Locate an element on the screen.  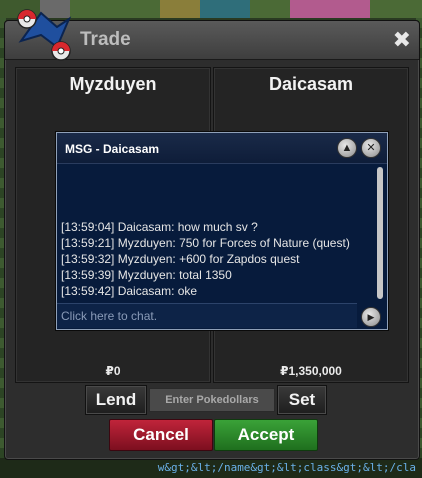
cancel-button: Cancel is located at coordinates (161, 435).